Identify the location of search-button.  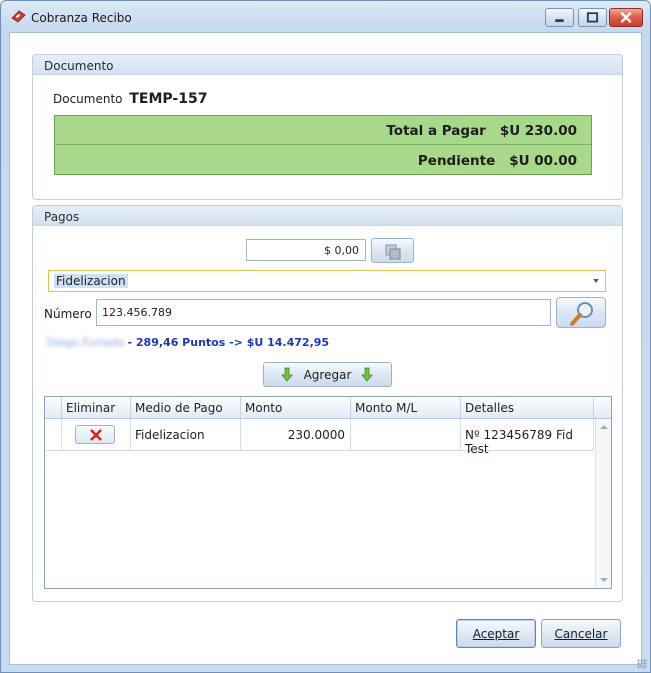
(581, 312).